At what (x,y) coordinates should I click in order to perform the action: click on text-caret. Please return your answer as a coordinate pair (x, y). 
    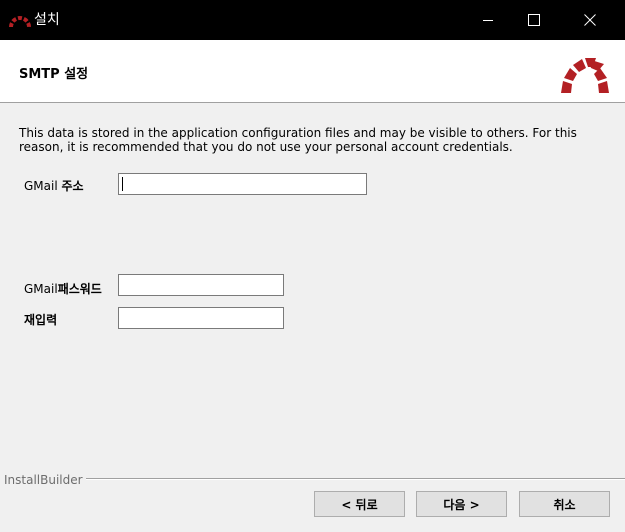
    Looking at the image, I should click on (122, 184).